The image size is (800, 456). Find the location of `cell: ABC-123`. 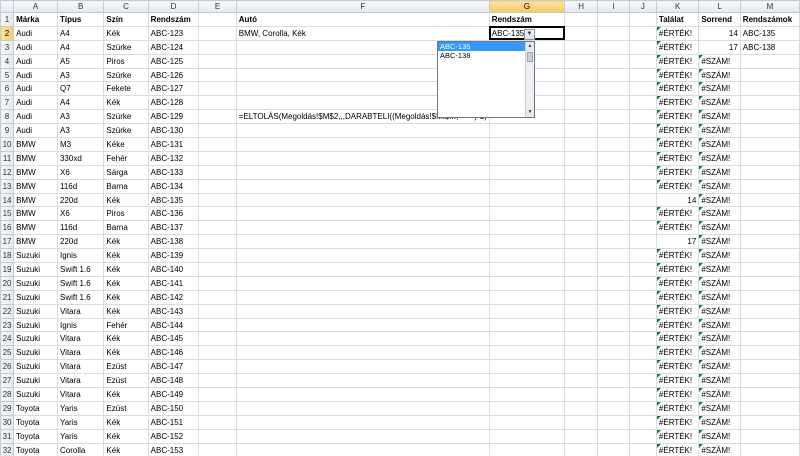

cell: ABC-123 is located at coordinates (173, 33).